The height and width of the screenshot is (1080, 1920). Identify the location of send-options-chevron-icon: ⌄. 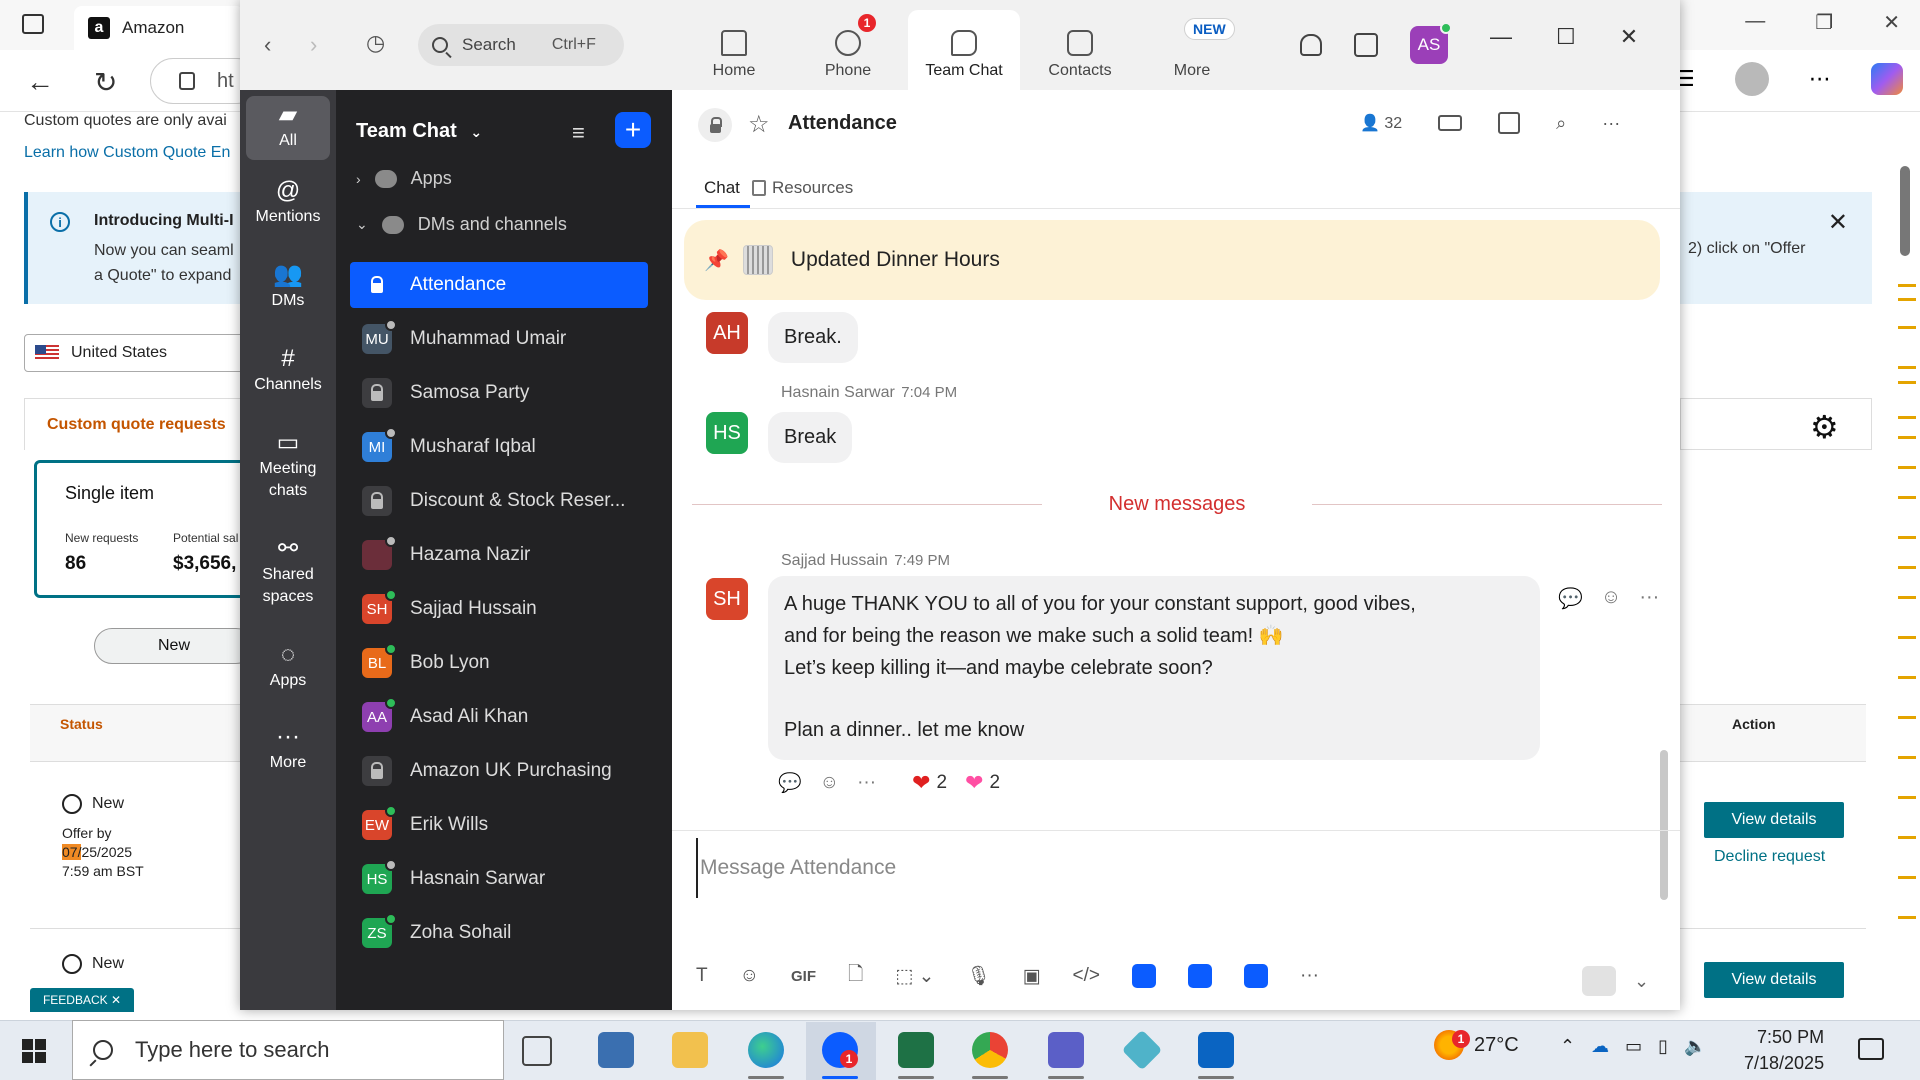
(1641, 981).